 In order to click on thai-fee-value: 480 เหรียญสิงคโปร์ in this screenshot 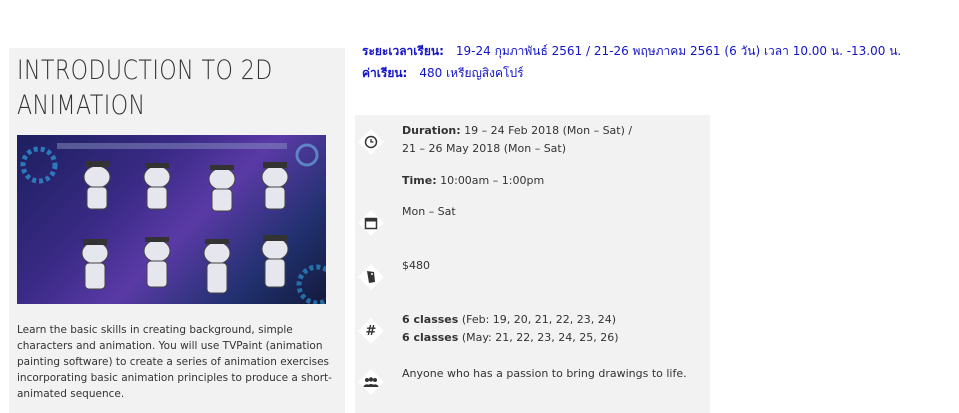, I will do `click(471, 73)`.